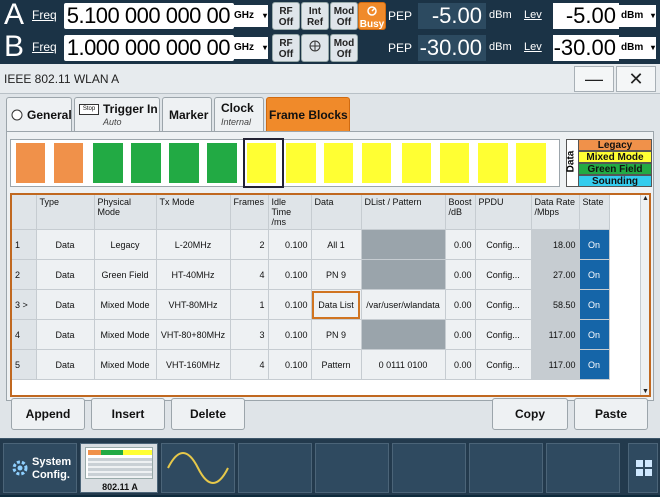 This screenshot has width=660, height=497. Describe the element at coordinates (193, 304) in the screenshot. I see `tx-mode-cell: VHT-80MHz` at that location.